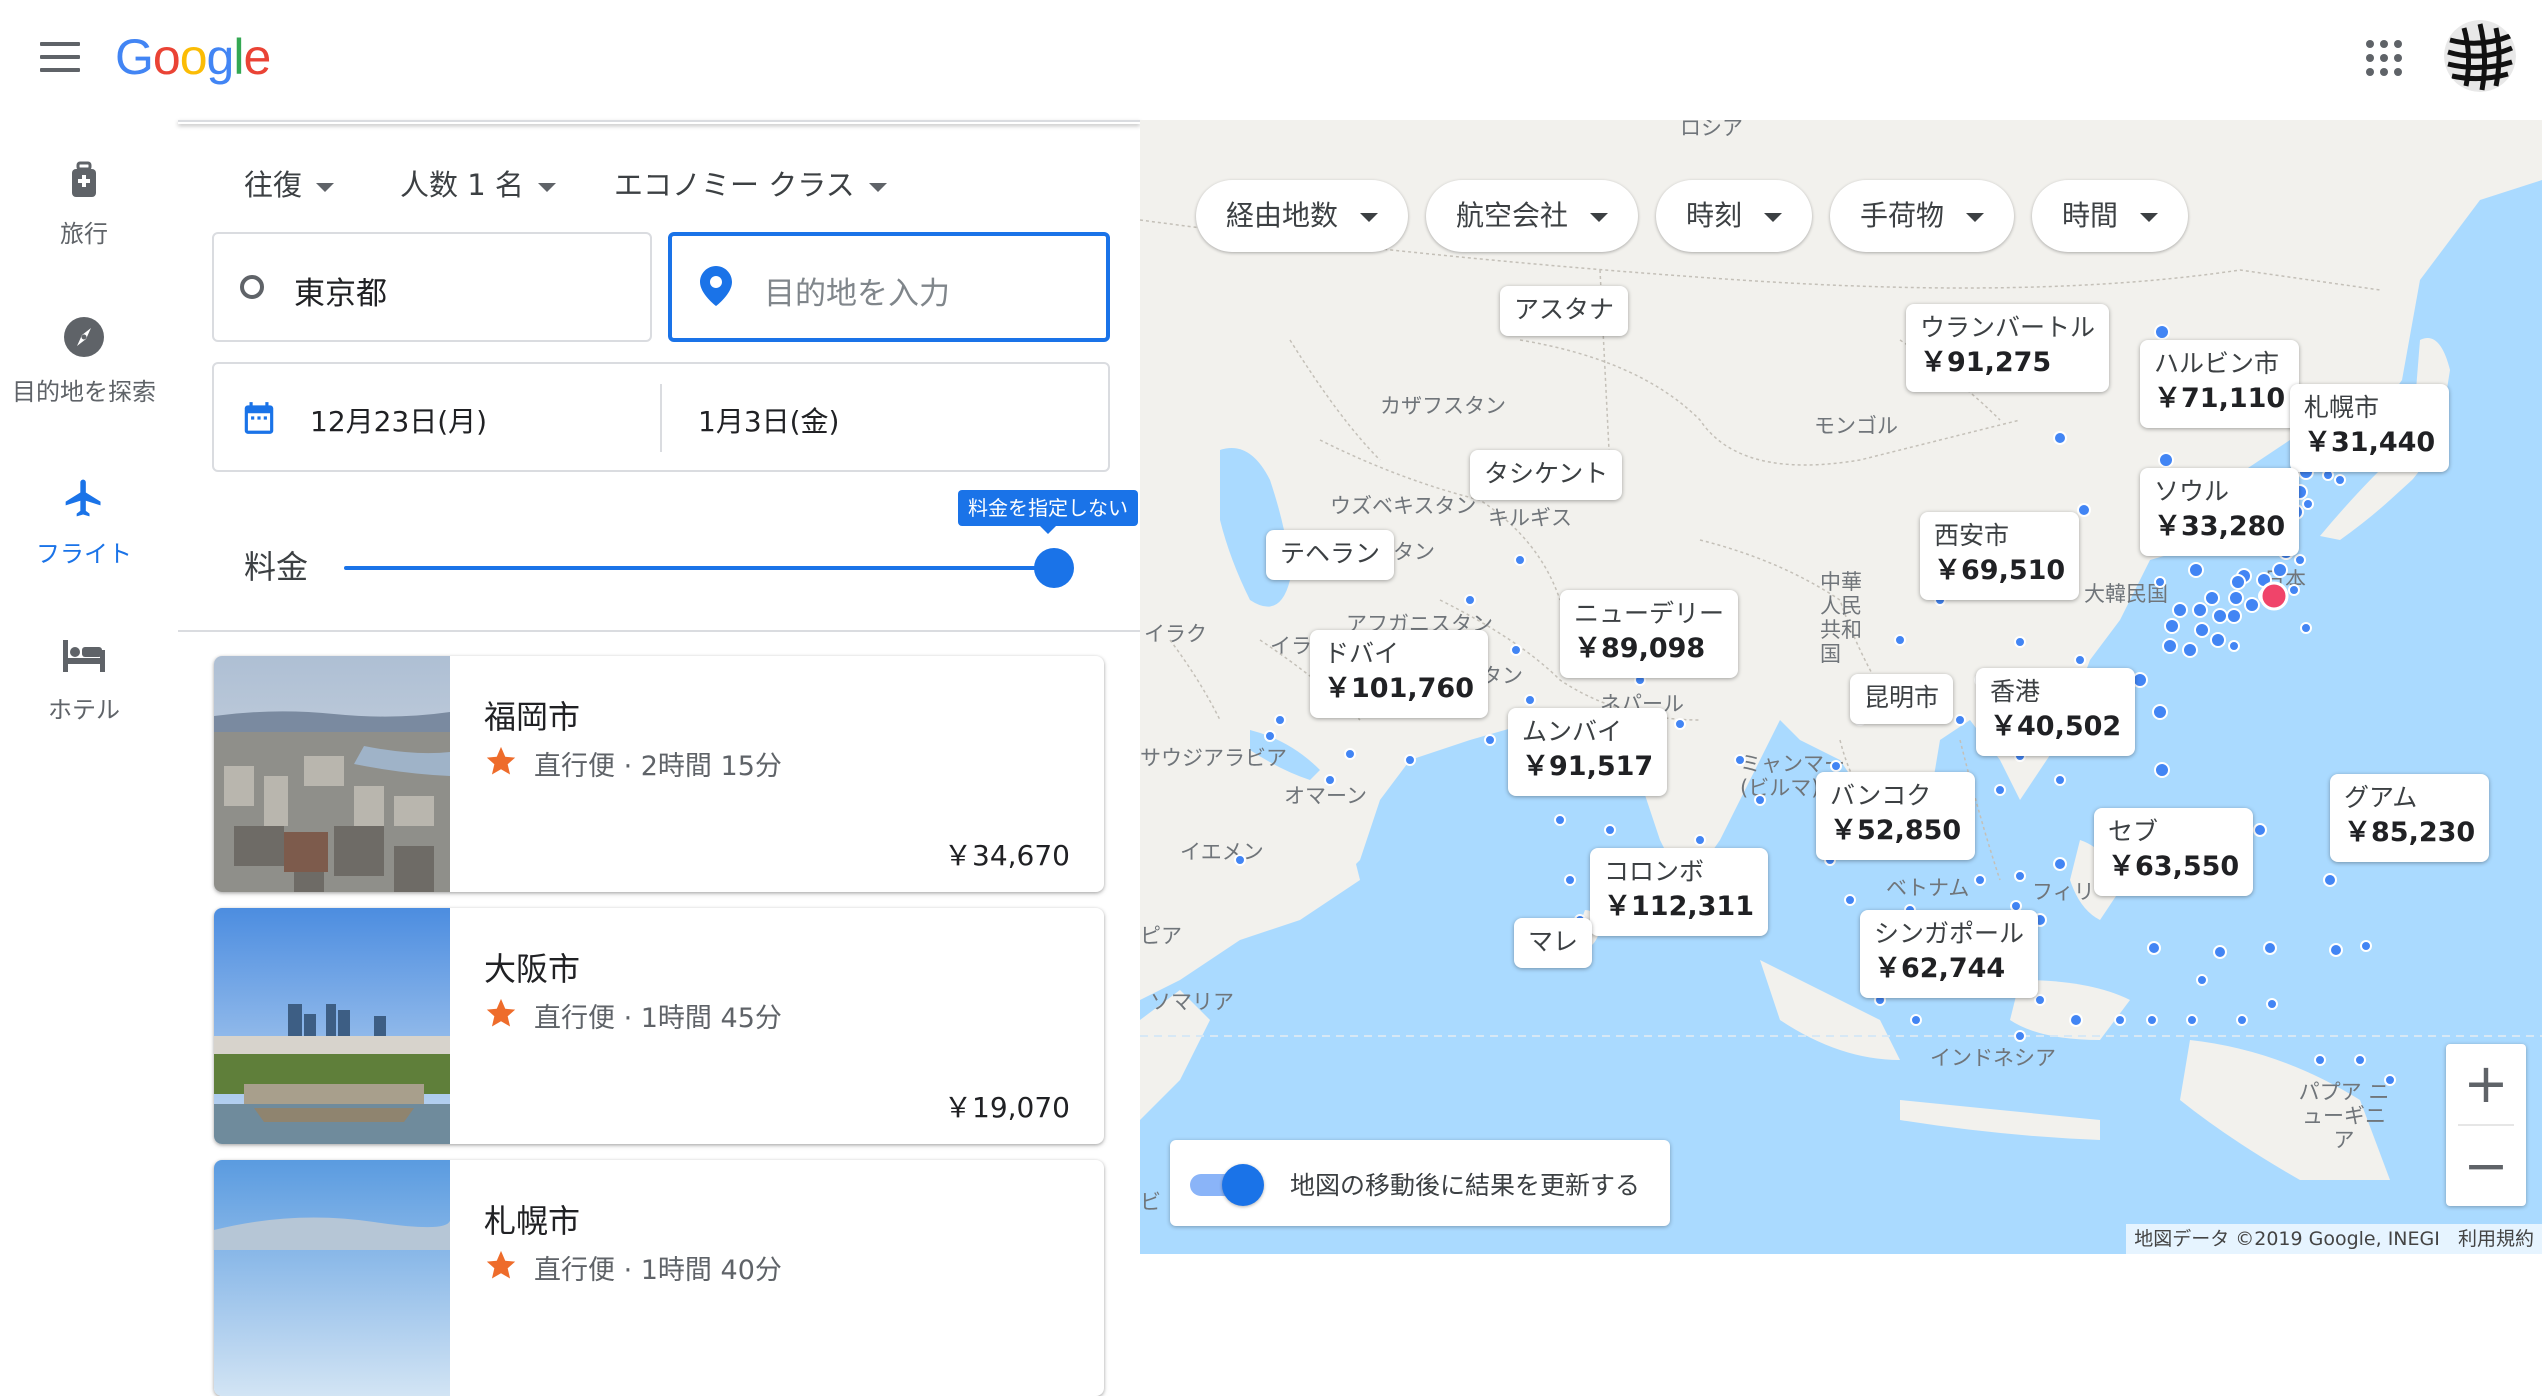 The height and width of the screenshot is (1396, 2542). Describe the element at coordinates (2410, 832) in the screenshot. I see `callout-price: ￥85,230` at that location.